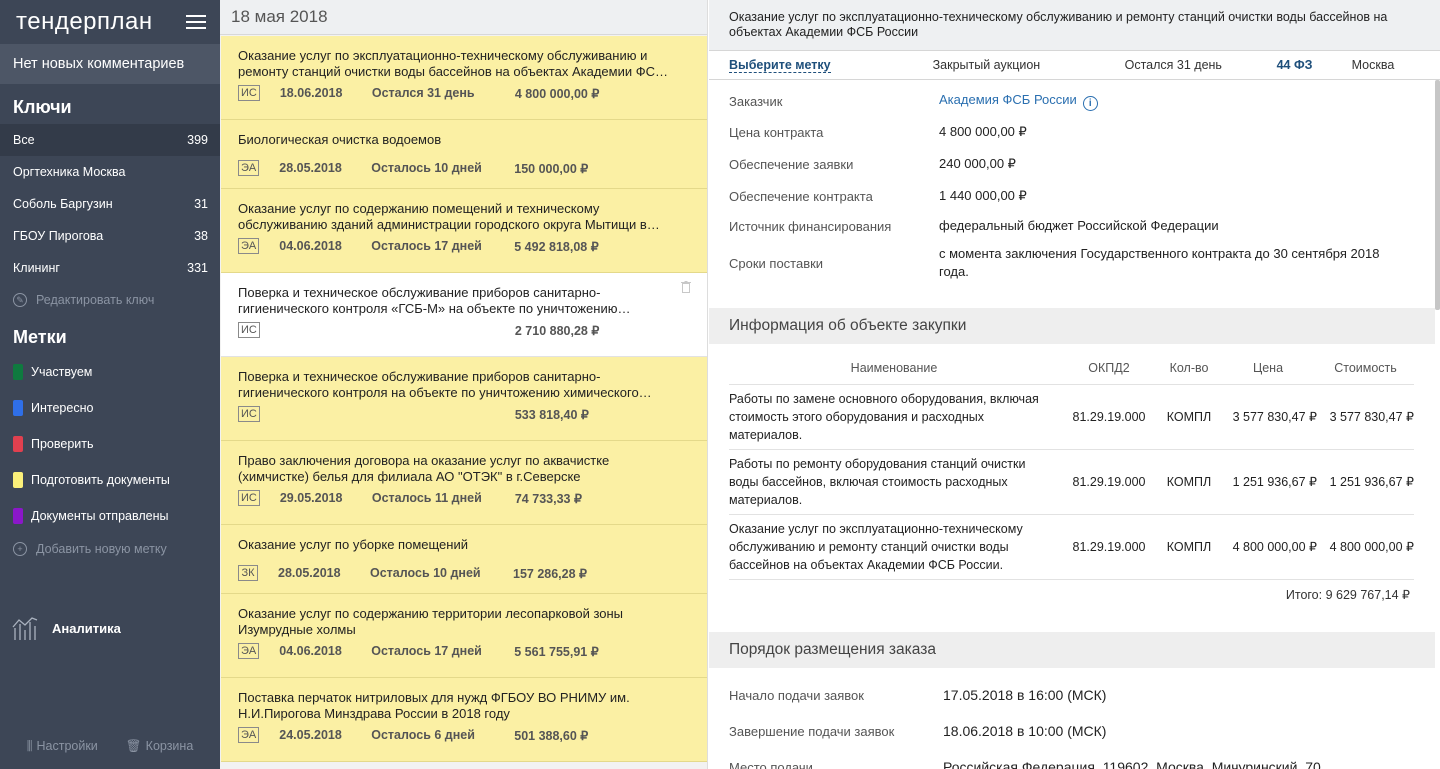 The image size is (1440, 769). What do you see at coordinates (133, 745) in the screenshot?
I see `trash-icon: 🗑` at bounding box center [133, 745].